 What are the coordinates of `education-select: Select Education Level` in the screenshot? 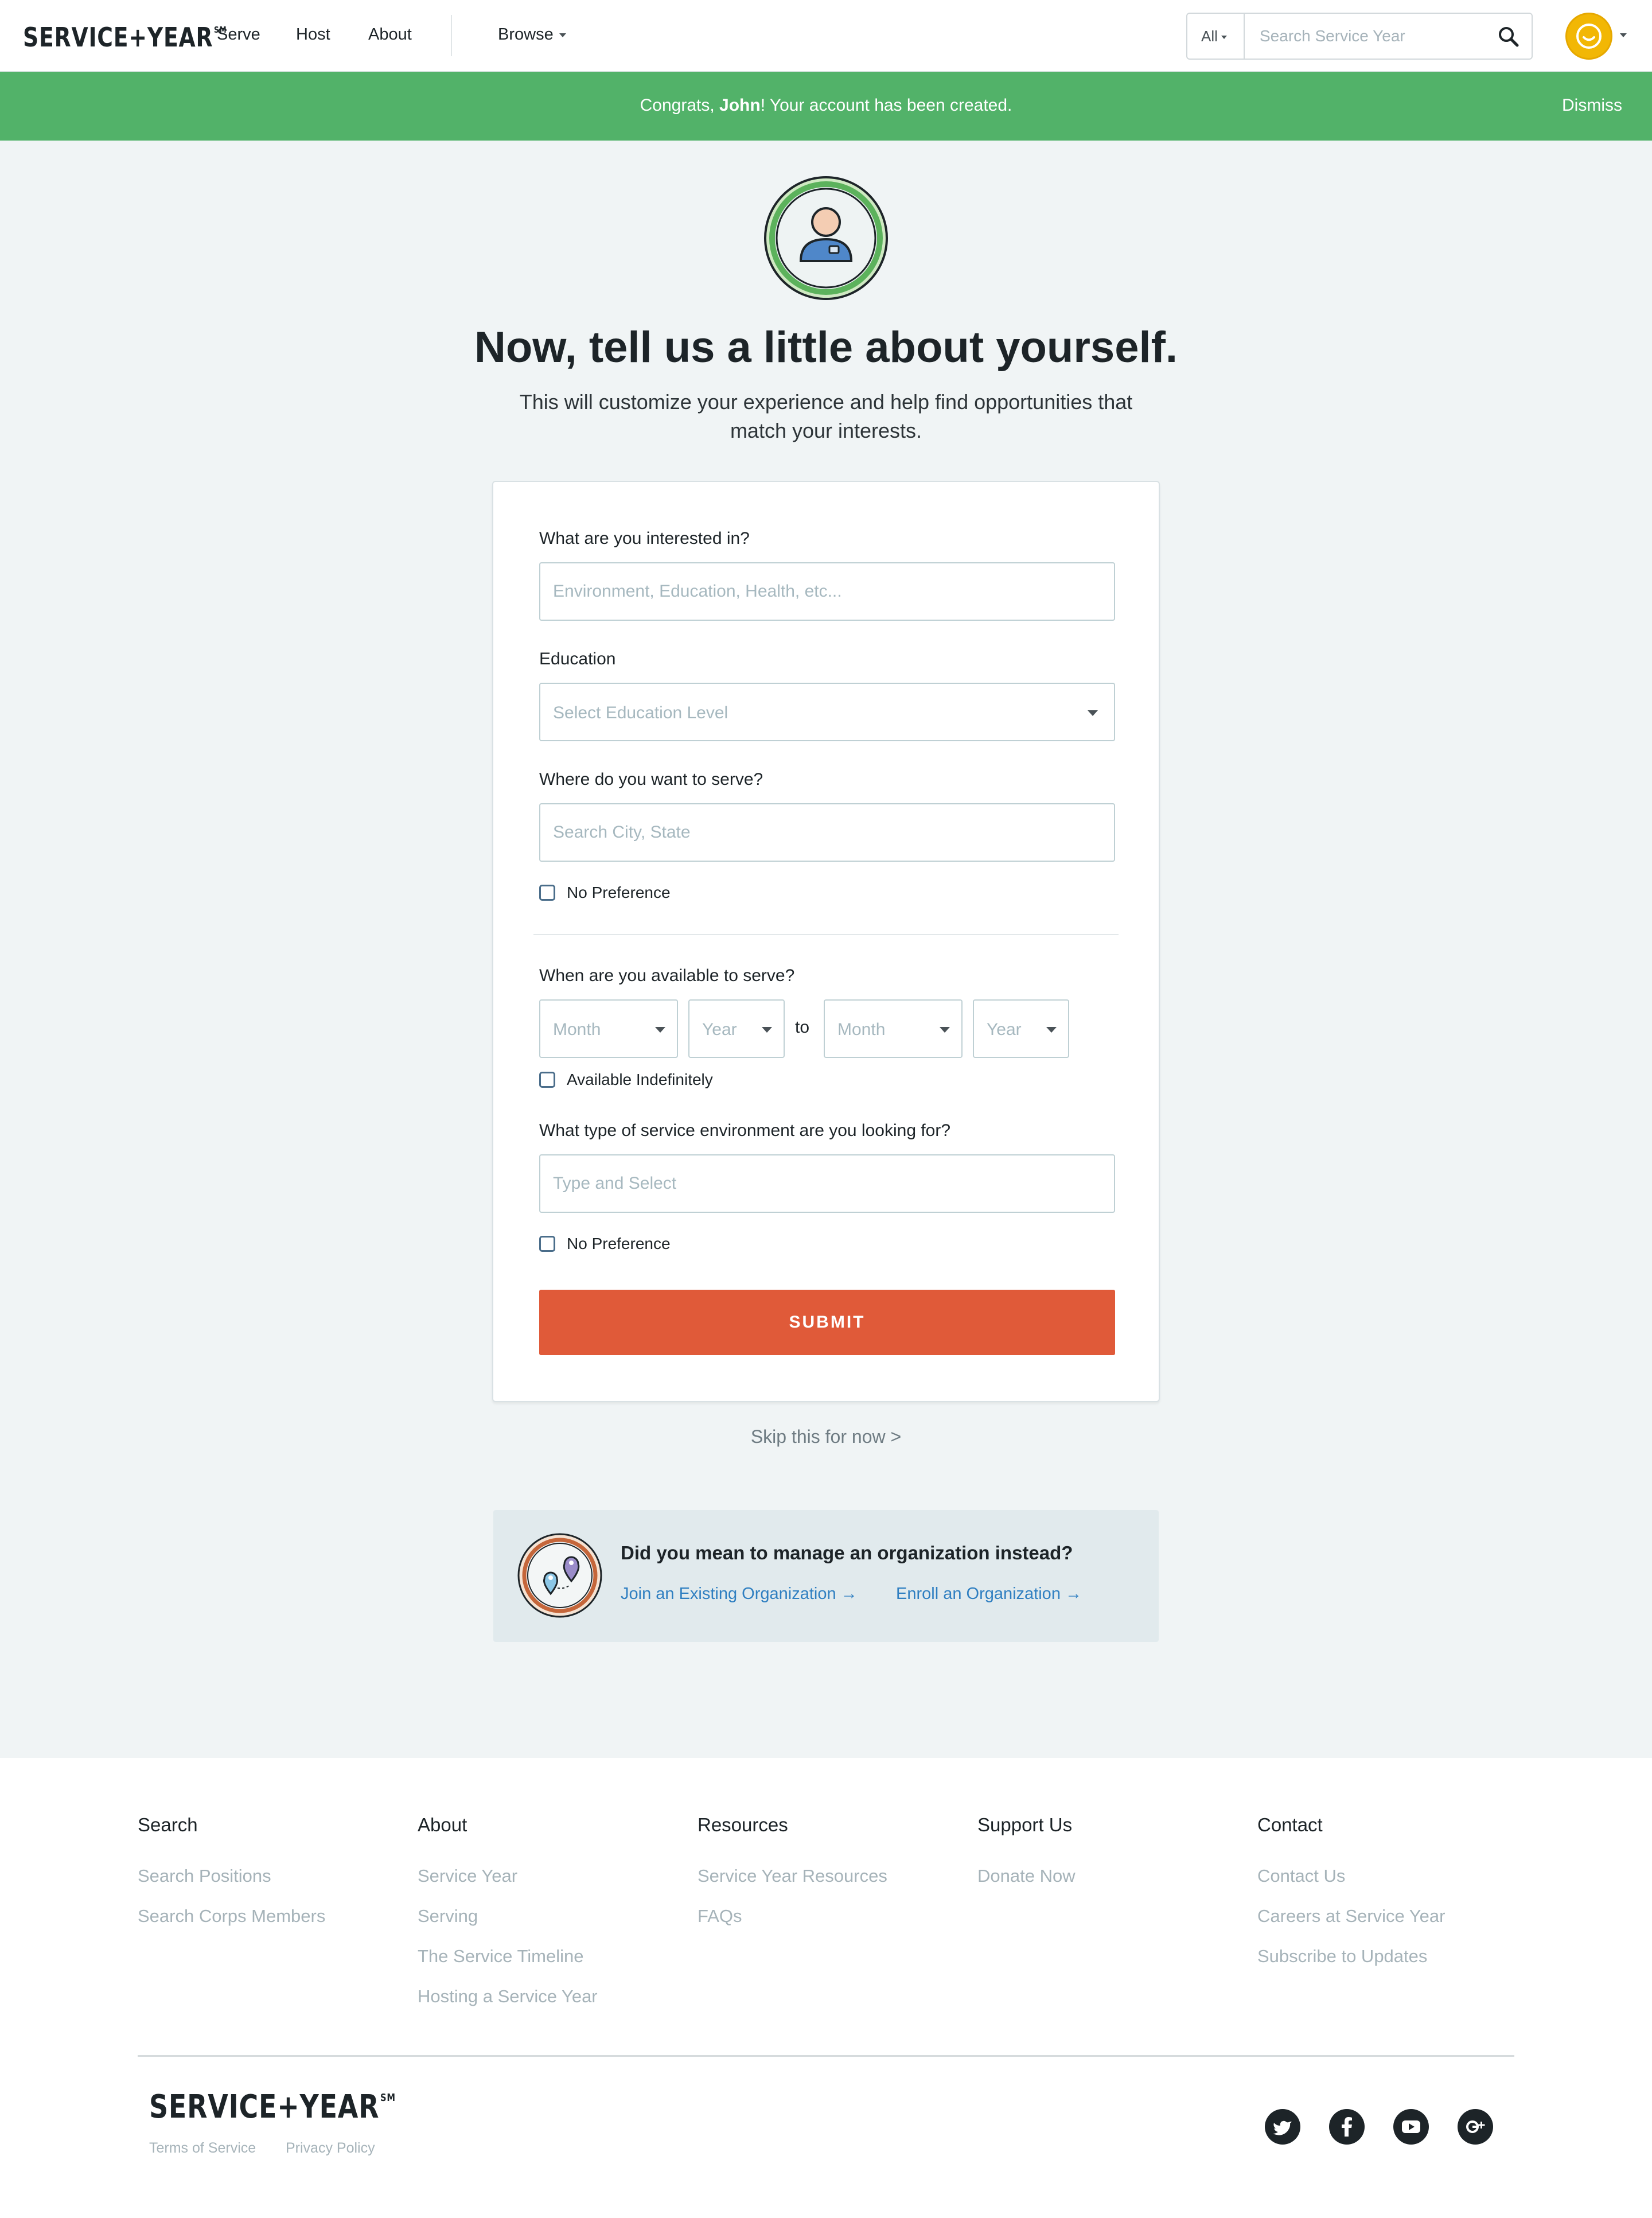 It's located at (827, 712).